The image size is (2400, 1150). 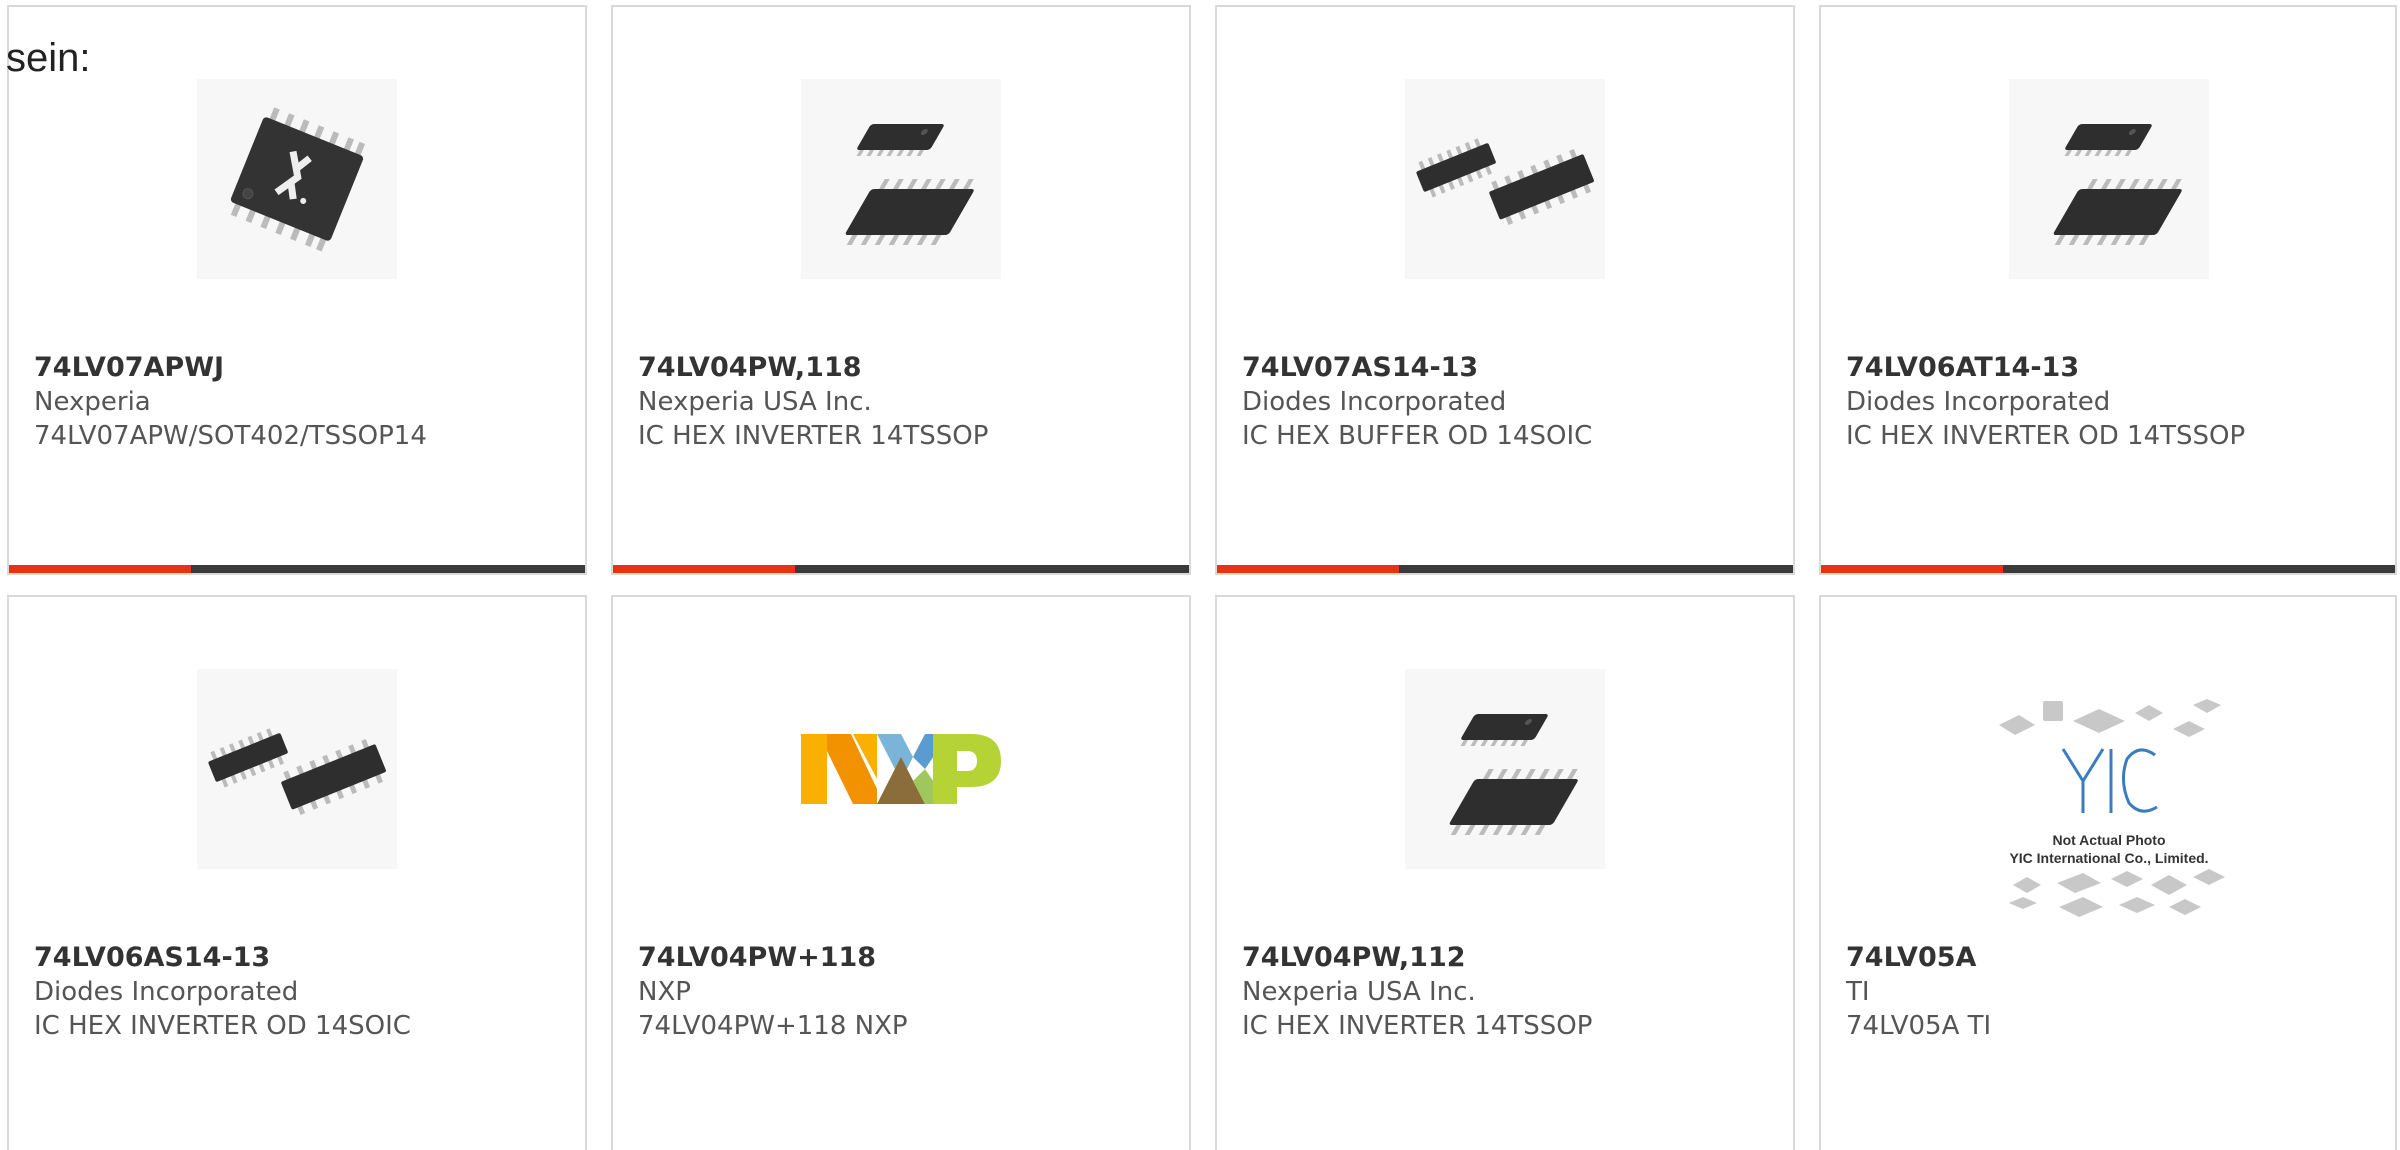 I want to click on intro-text: sein:, so click(x=48, y=58).